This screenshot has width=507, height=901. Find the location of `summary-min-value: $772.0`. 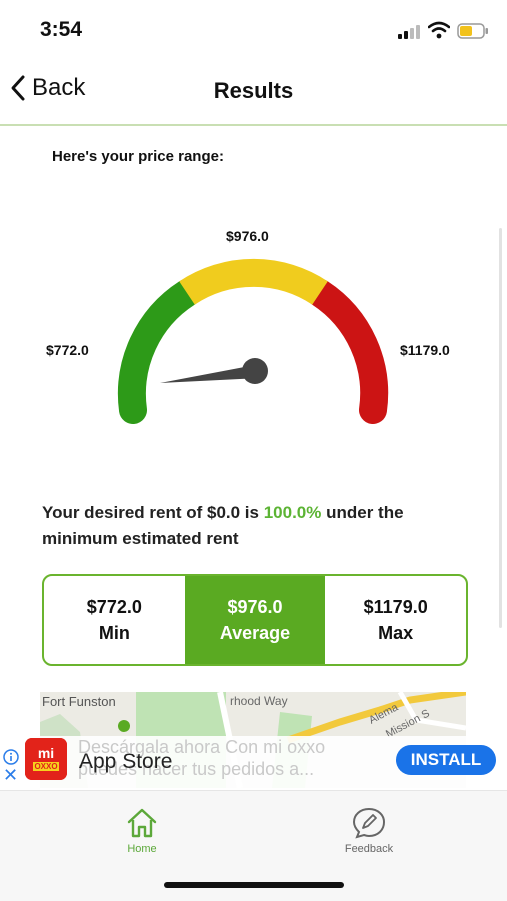

summary-min-value: $772.0 is located at coordinates (114, 607).